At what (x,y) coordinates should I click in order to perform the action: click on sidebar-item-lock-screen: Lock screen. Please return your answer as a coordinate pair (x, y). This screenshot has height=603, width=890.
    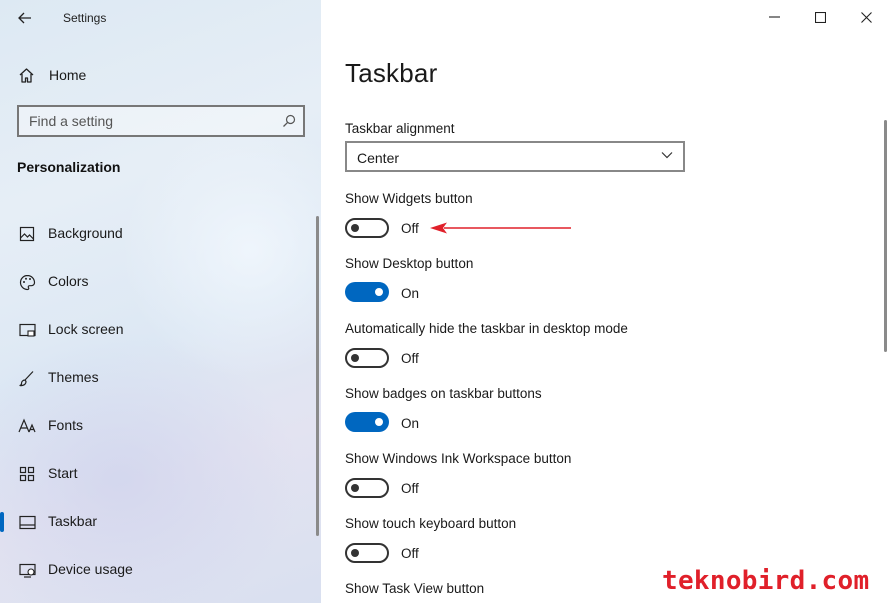
    Looking at the image, I should click on (160, 330).